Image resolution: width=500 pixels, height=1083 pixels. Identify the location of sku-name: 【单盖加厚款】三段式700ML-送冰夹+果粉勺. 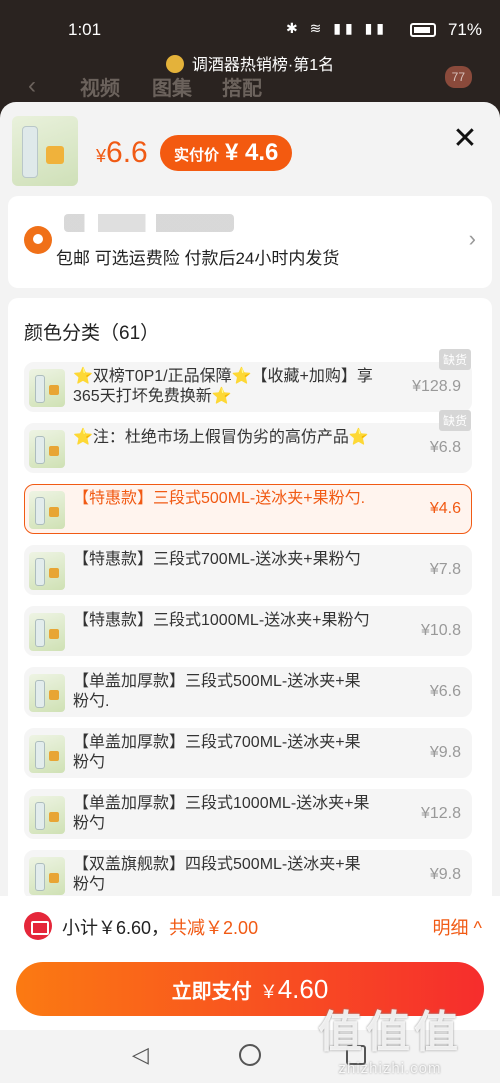
(217, 752).